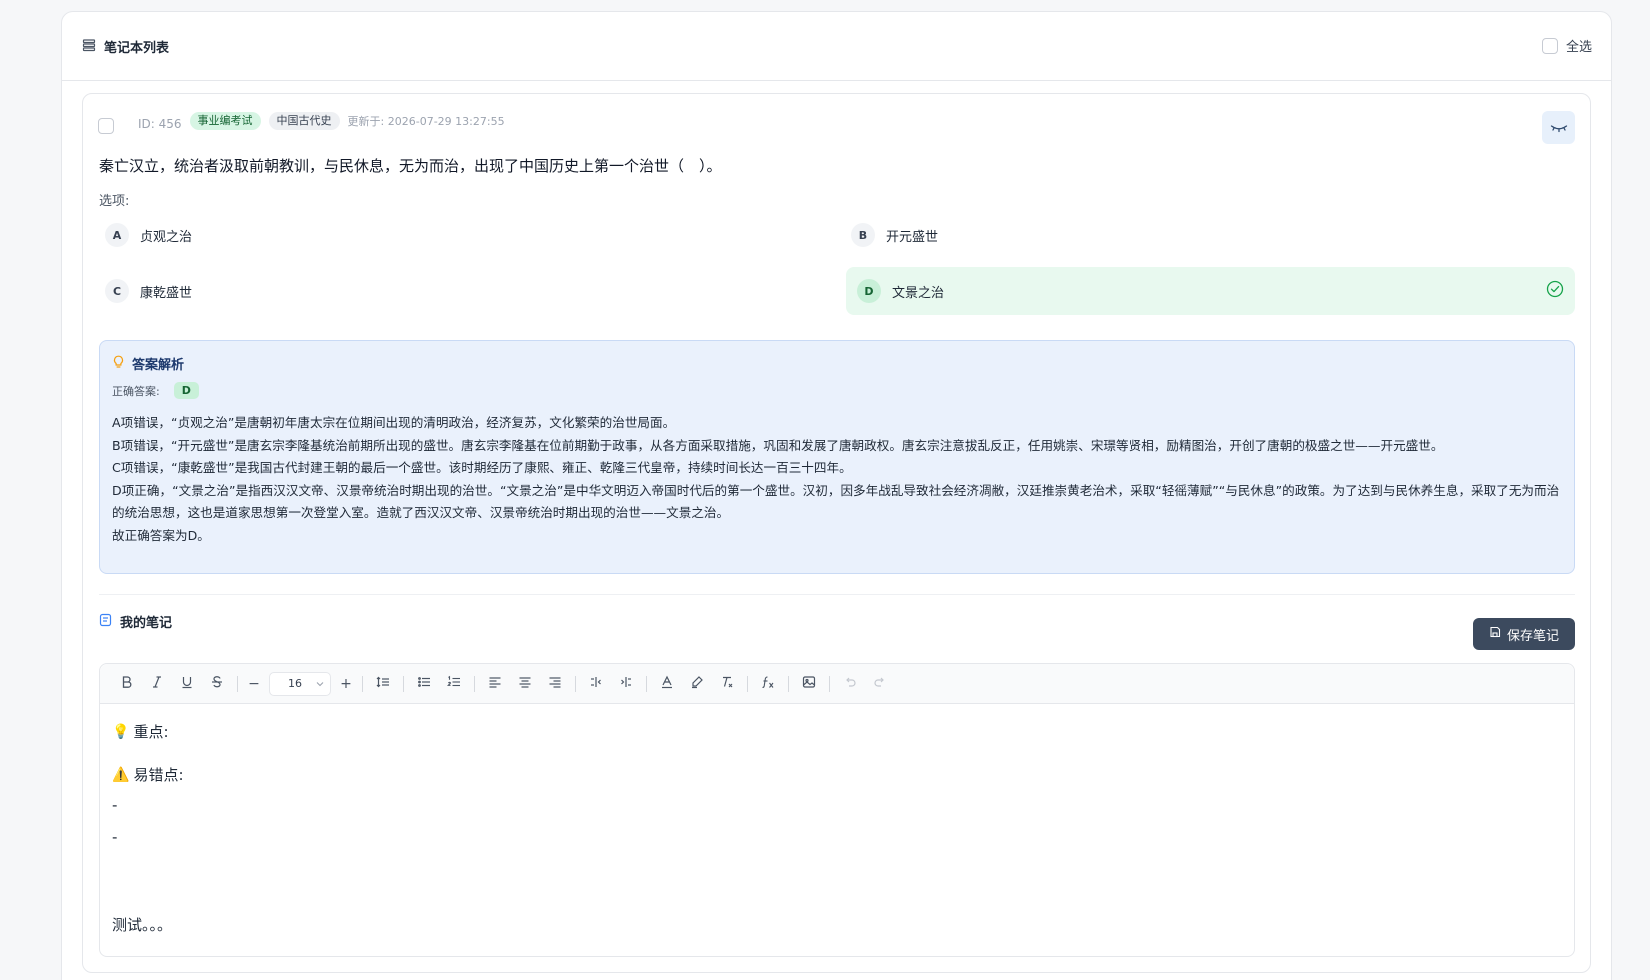  I want to click on indent-increase-button, so click(626, 684).